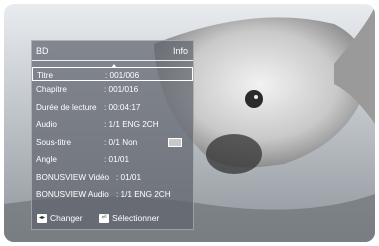 The width and height of the screenshot is (379, 246). What do you see at coordinates (42, 51) in the screenshot?
I see `panel-title: BD` at bounding box center [42, 51].